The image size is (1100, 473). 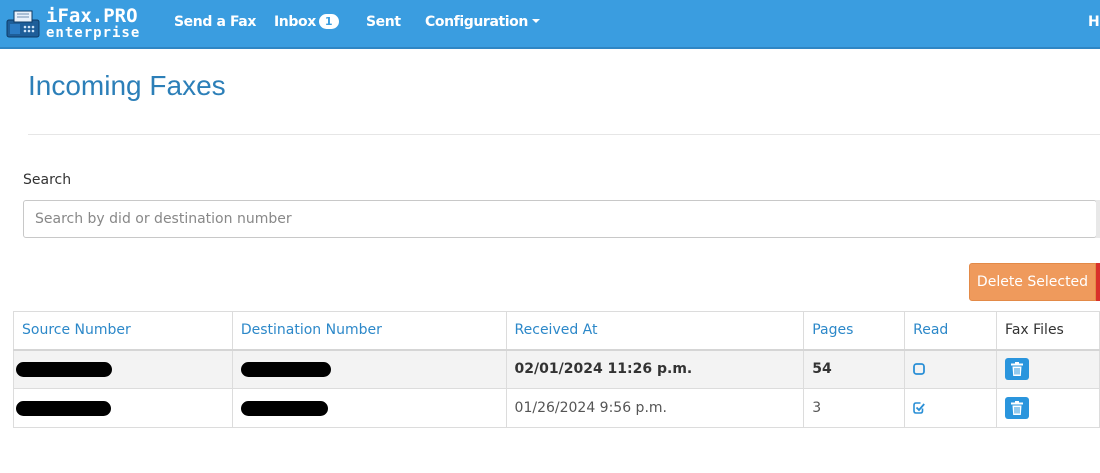 I want to click on divider, so click(x=564, y=134).